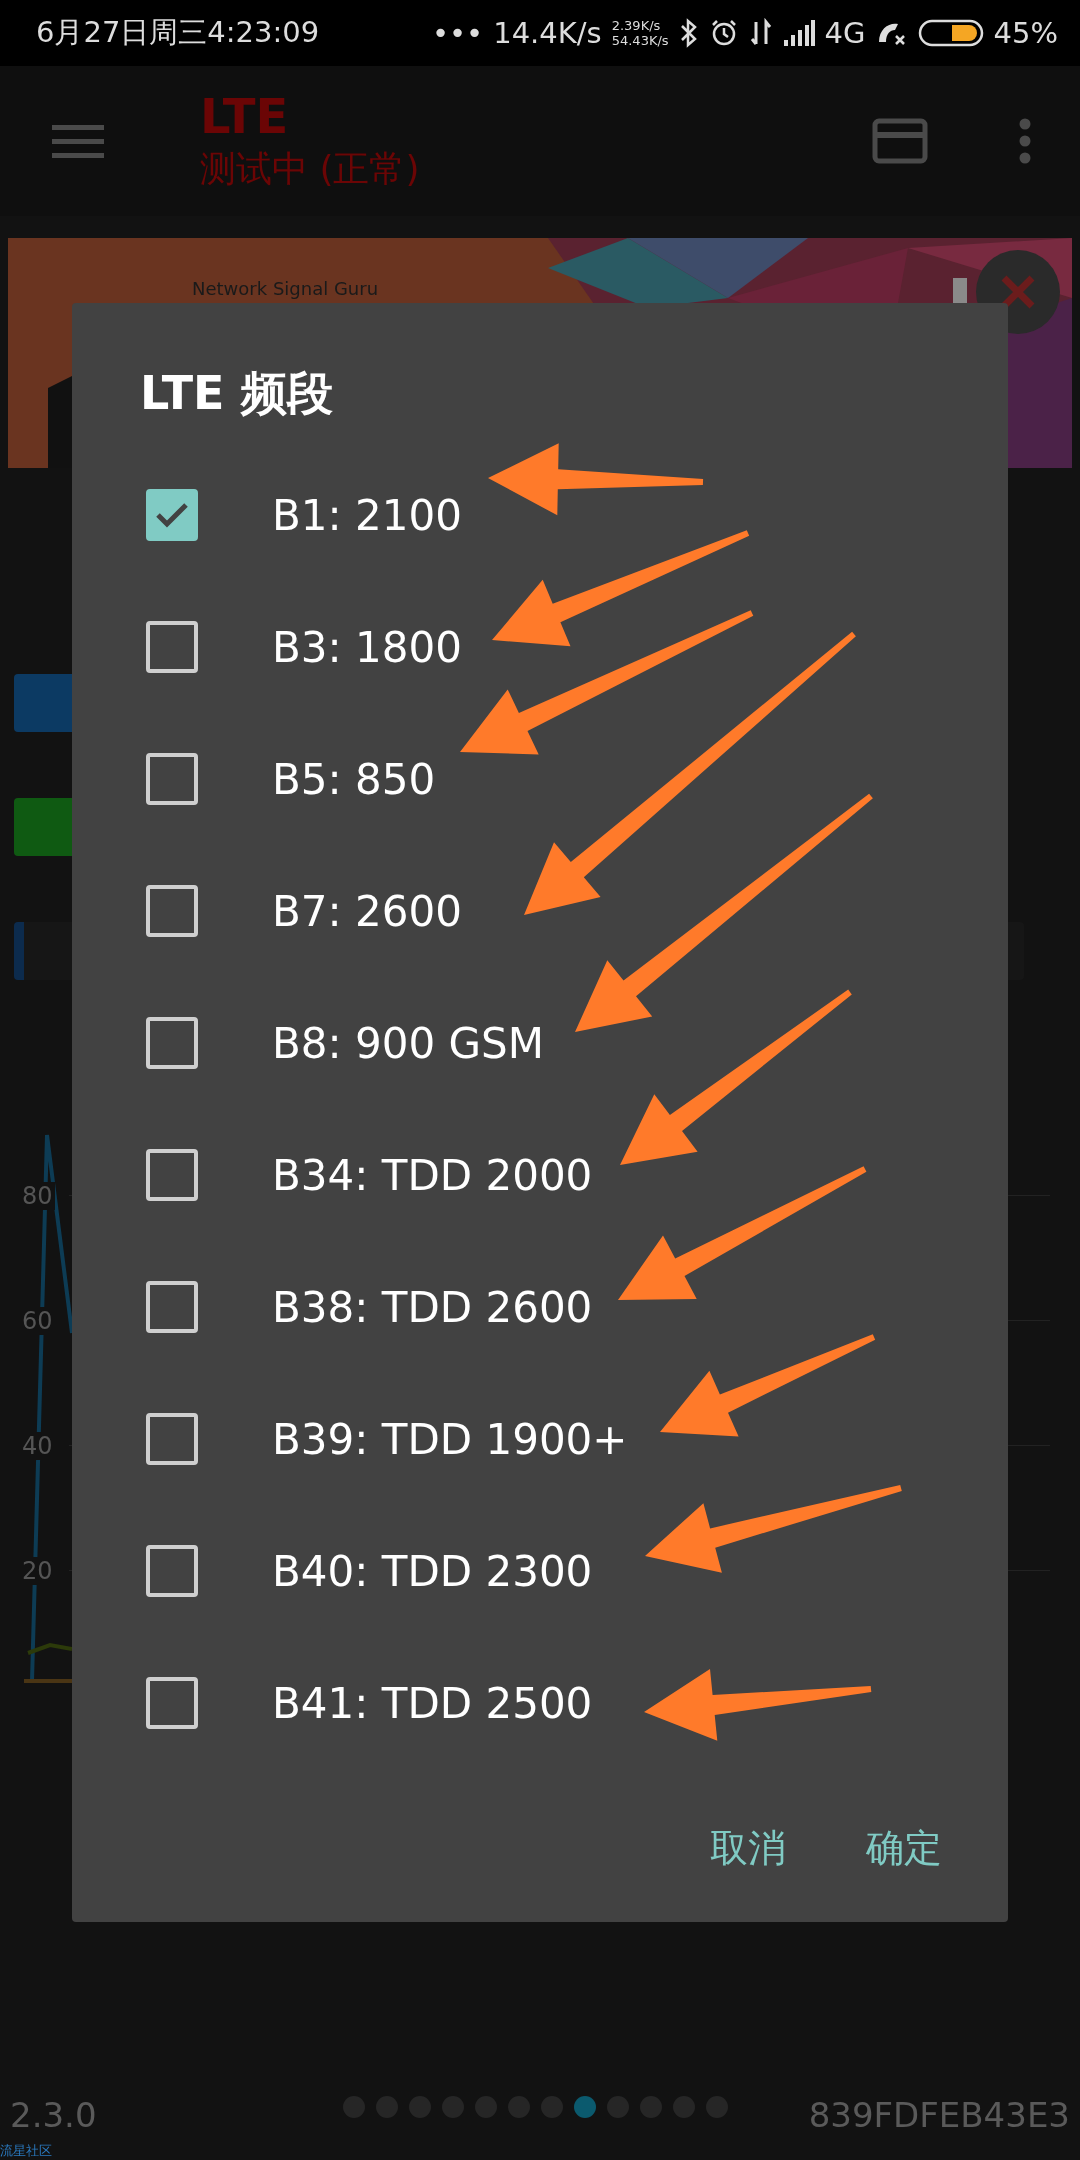 The height and width of the screenshot is (2160, 1080). Describe the element at coordinates (367, 647) in the screenshot. I see `band-label: B3: 1800` at that location.